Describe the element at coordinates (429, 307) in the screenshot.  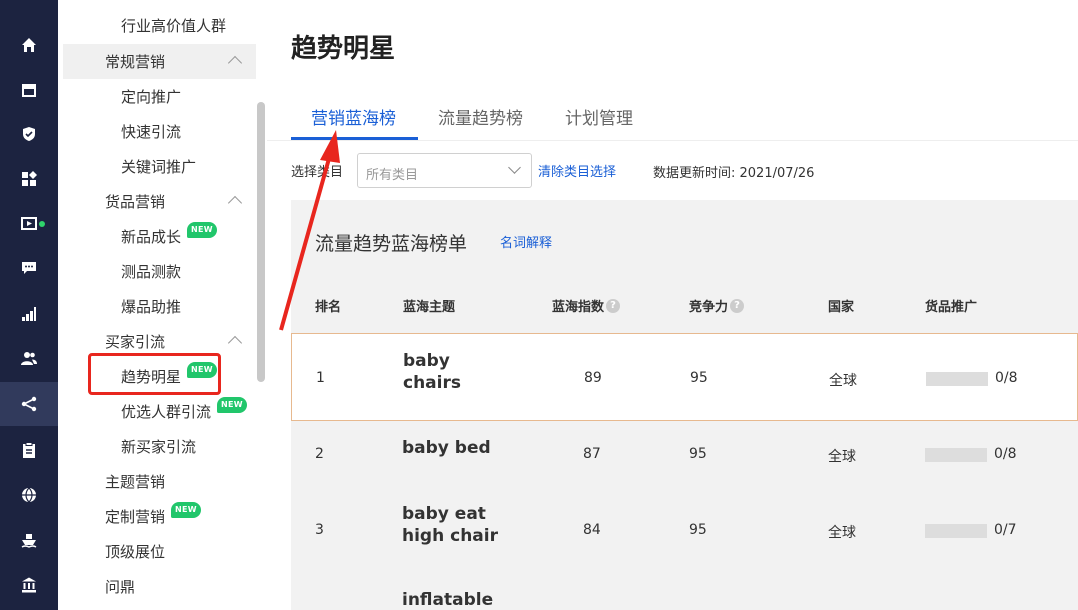
I see `column-header-topic: 蓝海主题` at that location.